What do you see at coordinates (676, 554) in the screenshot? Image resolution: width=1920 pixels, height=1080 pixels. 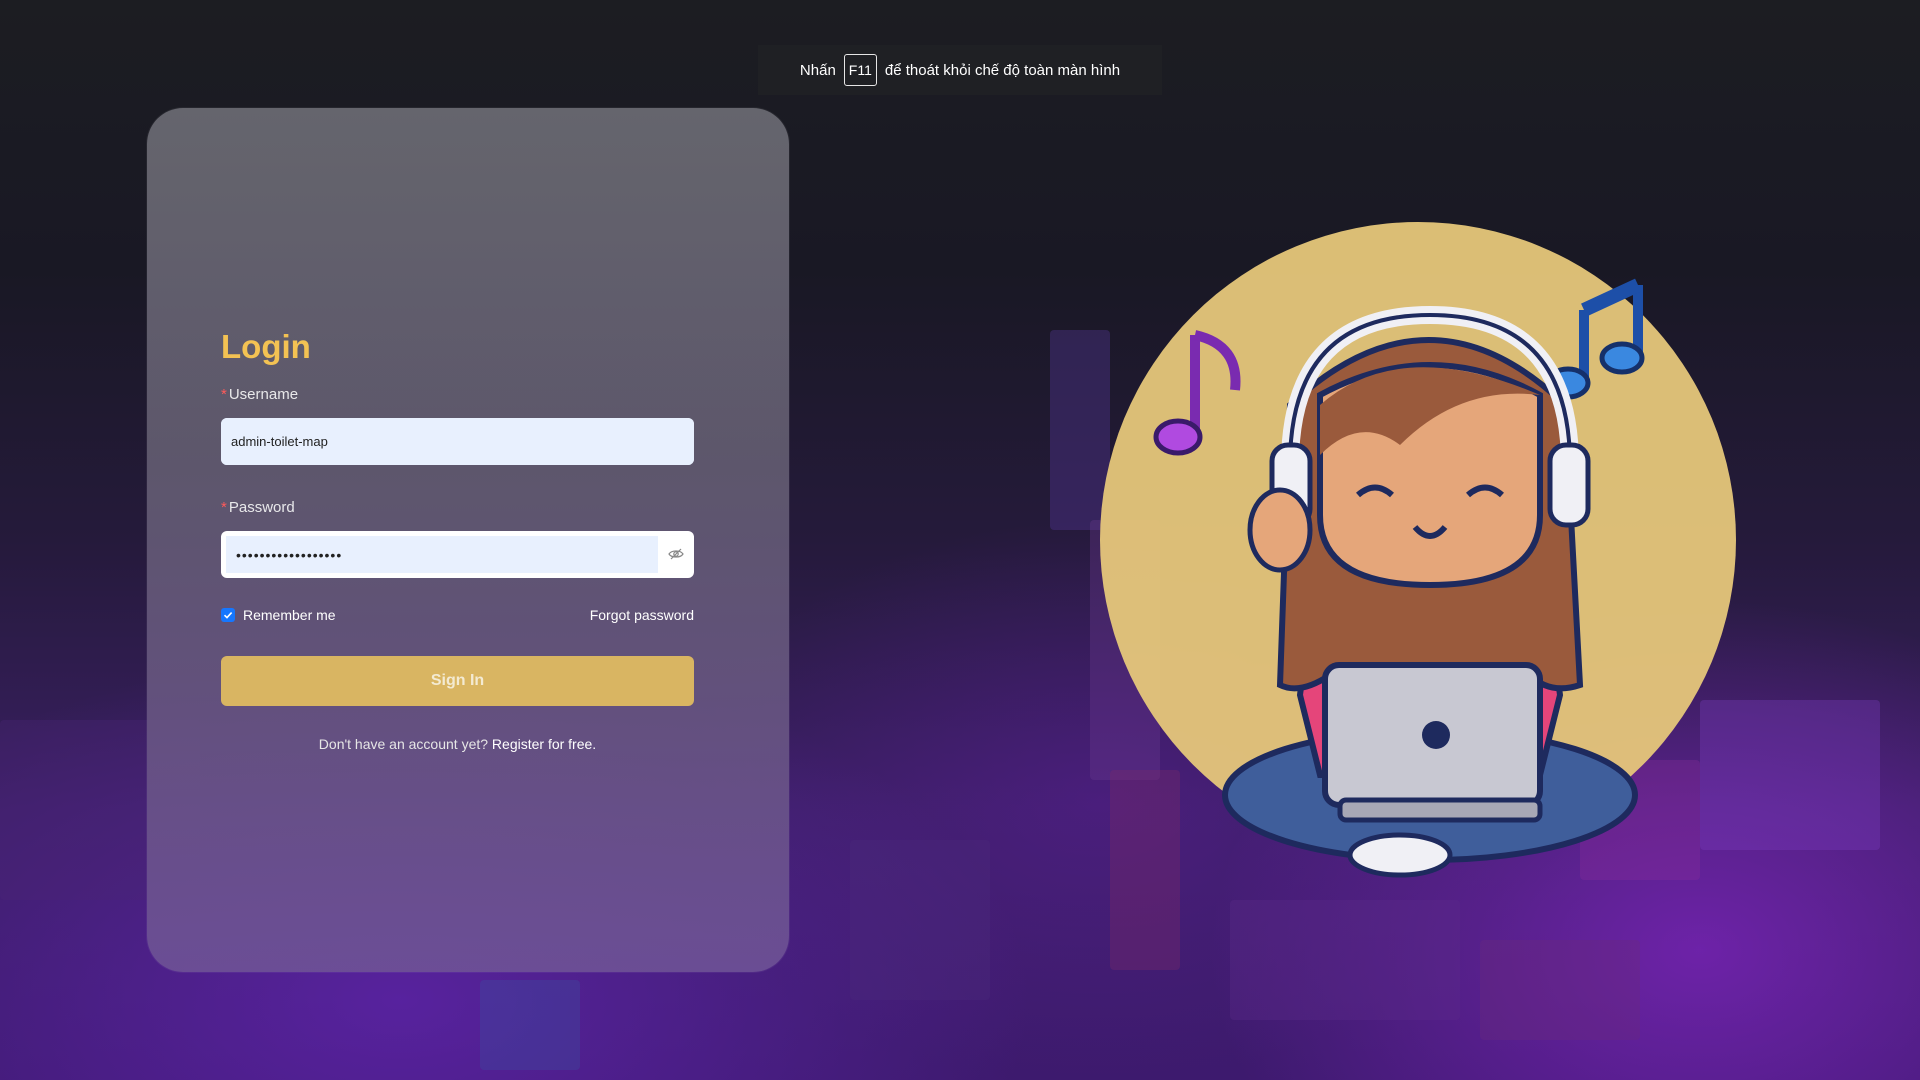 I see `eye-invisible-icon` at bounding box center [676, 554].